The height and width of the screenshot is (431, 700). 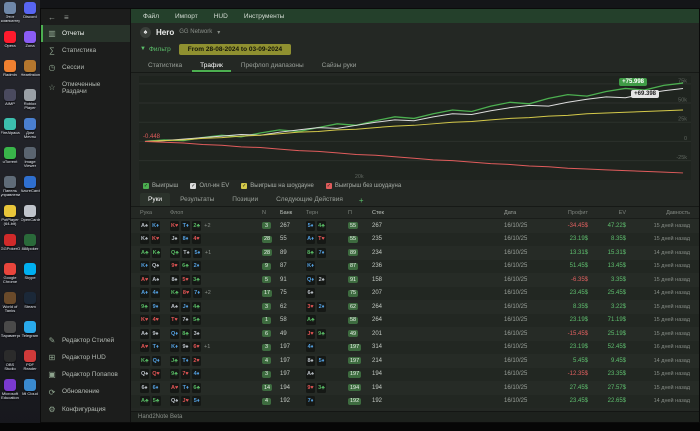 I want to click on back-icon: ←, so click(x=52, y=17).